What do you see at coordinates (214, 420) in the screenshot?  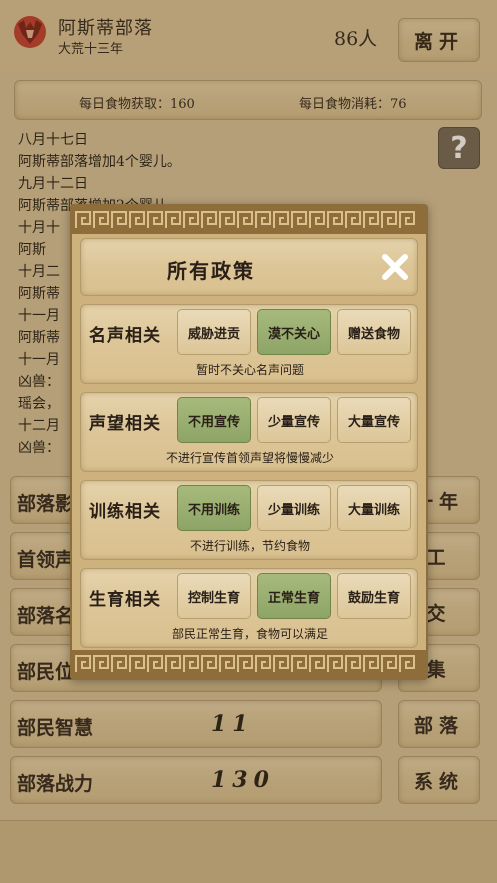 I see `option-no-propaganda: 不用宣传` at bounding box center [214, 420].